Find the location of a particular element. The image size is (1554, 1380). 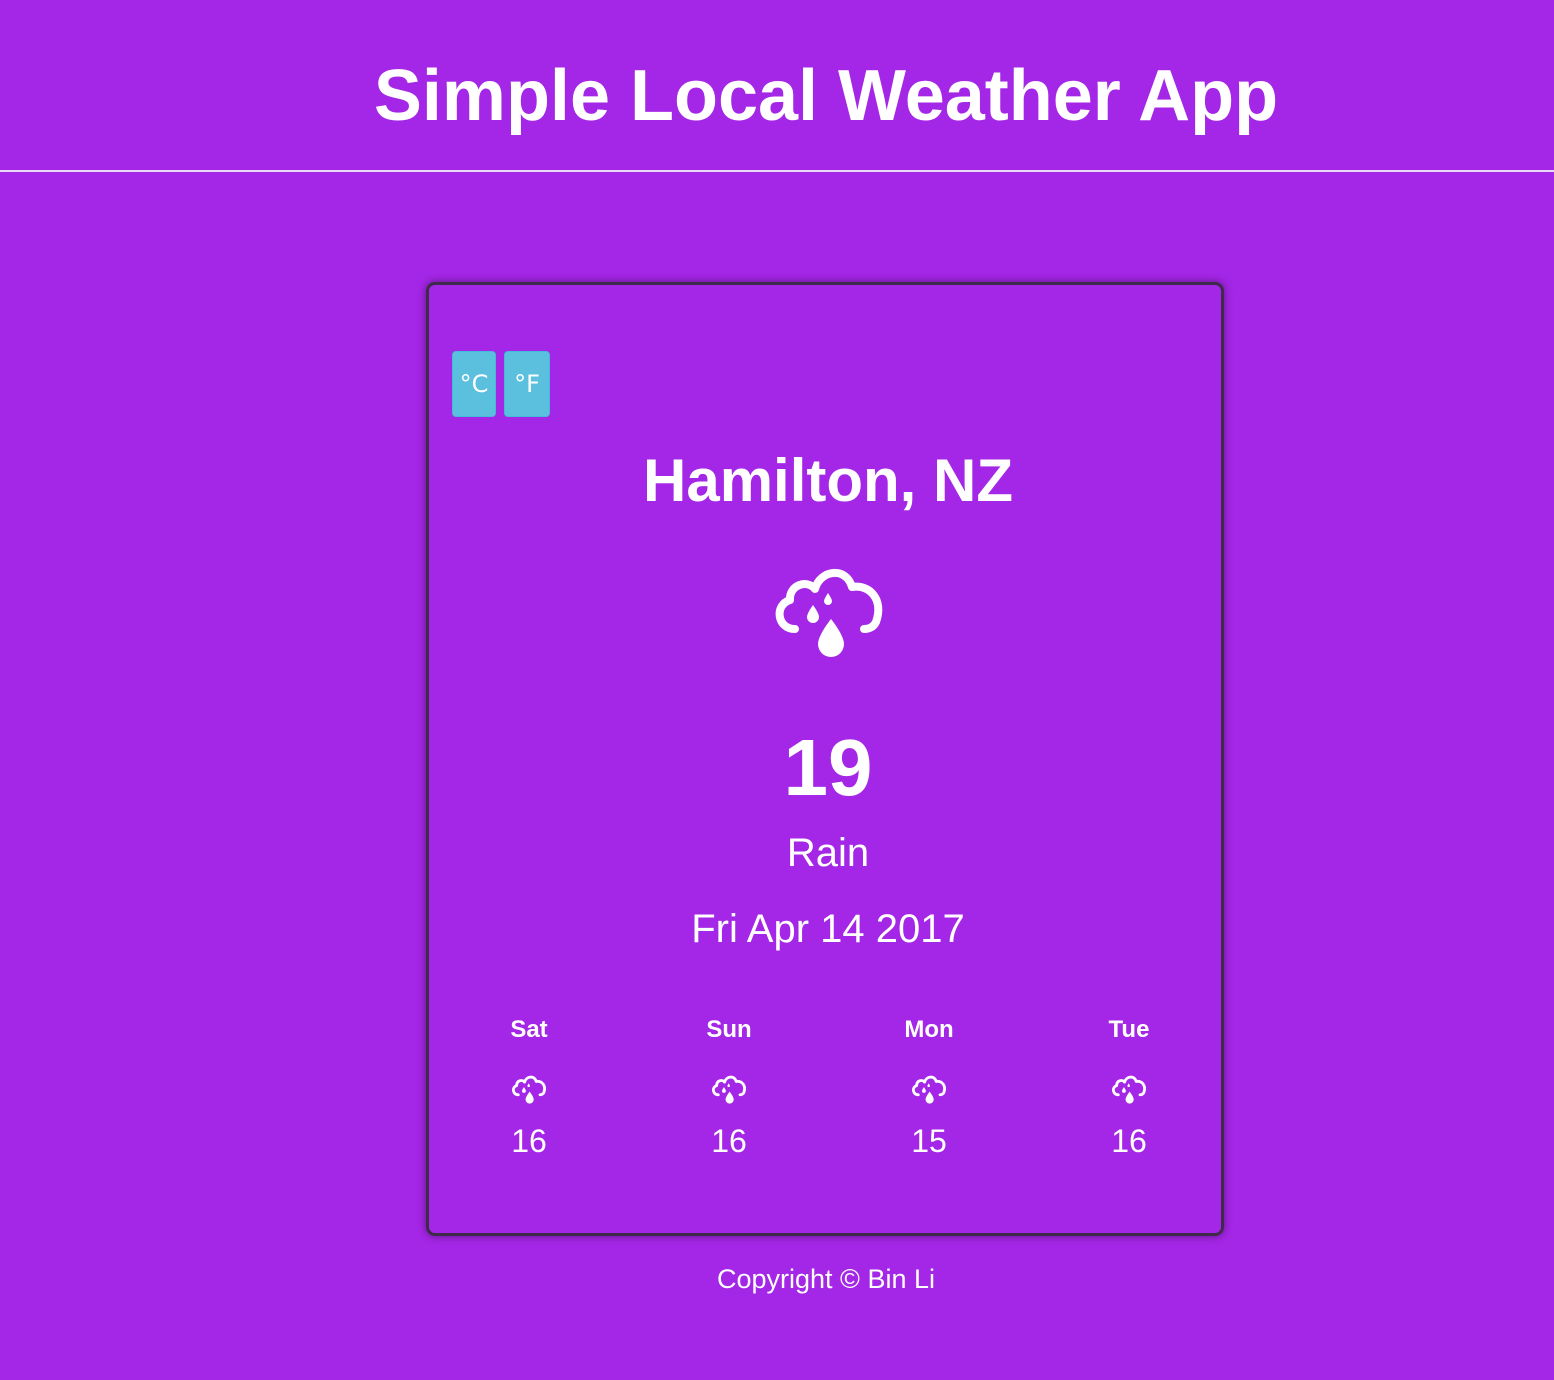

celsius-button: °C is located at coordinates (474, 384).